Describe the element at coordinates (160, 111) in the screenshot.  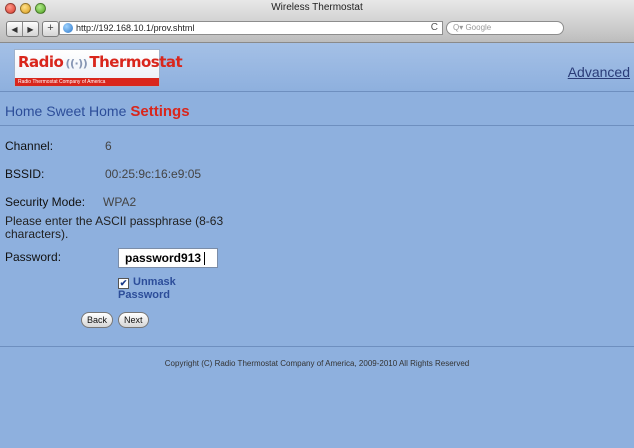
I see `breadcrumb-settings: Settings` at that location.